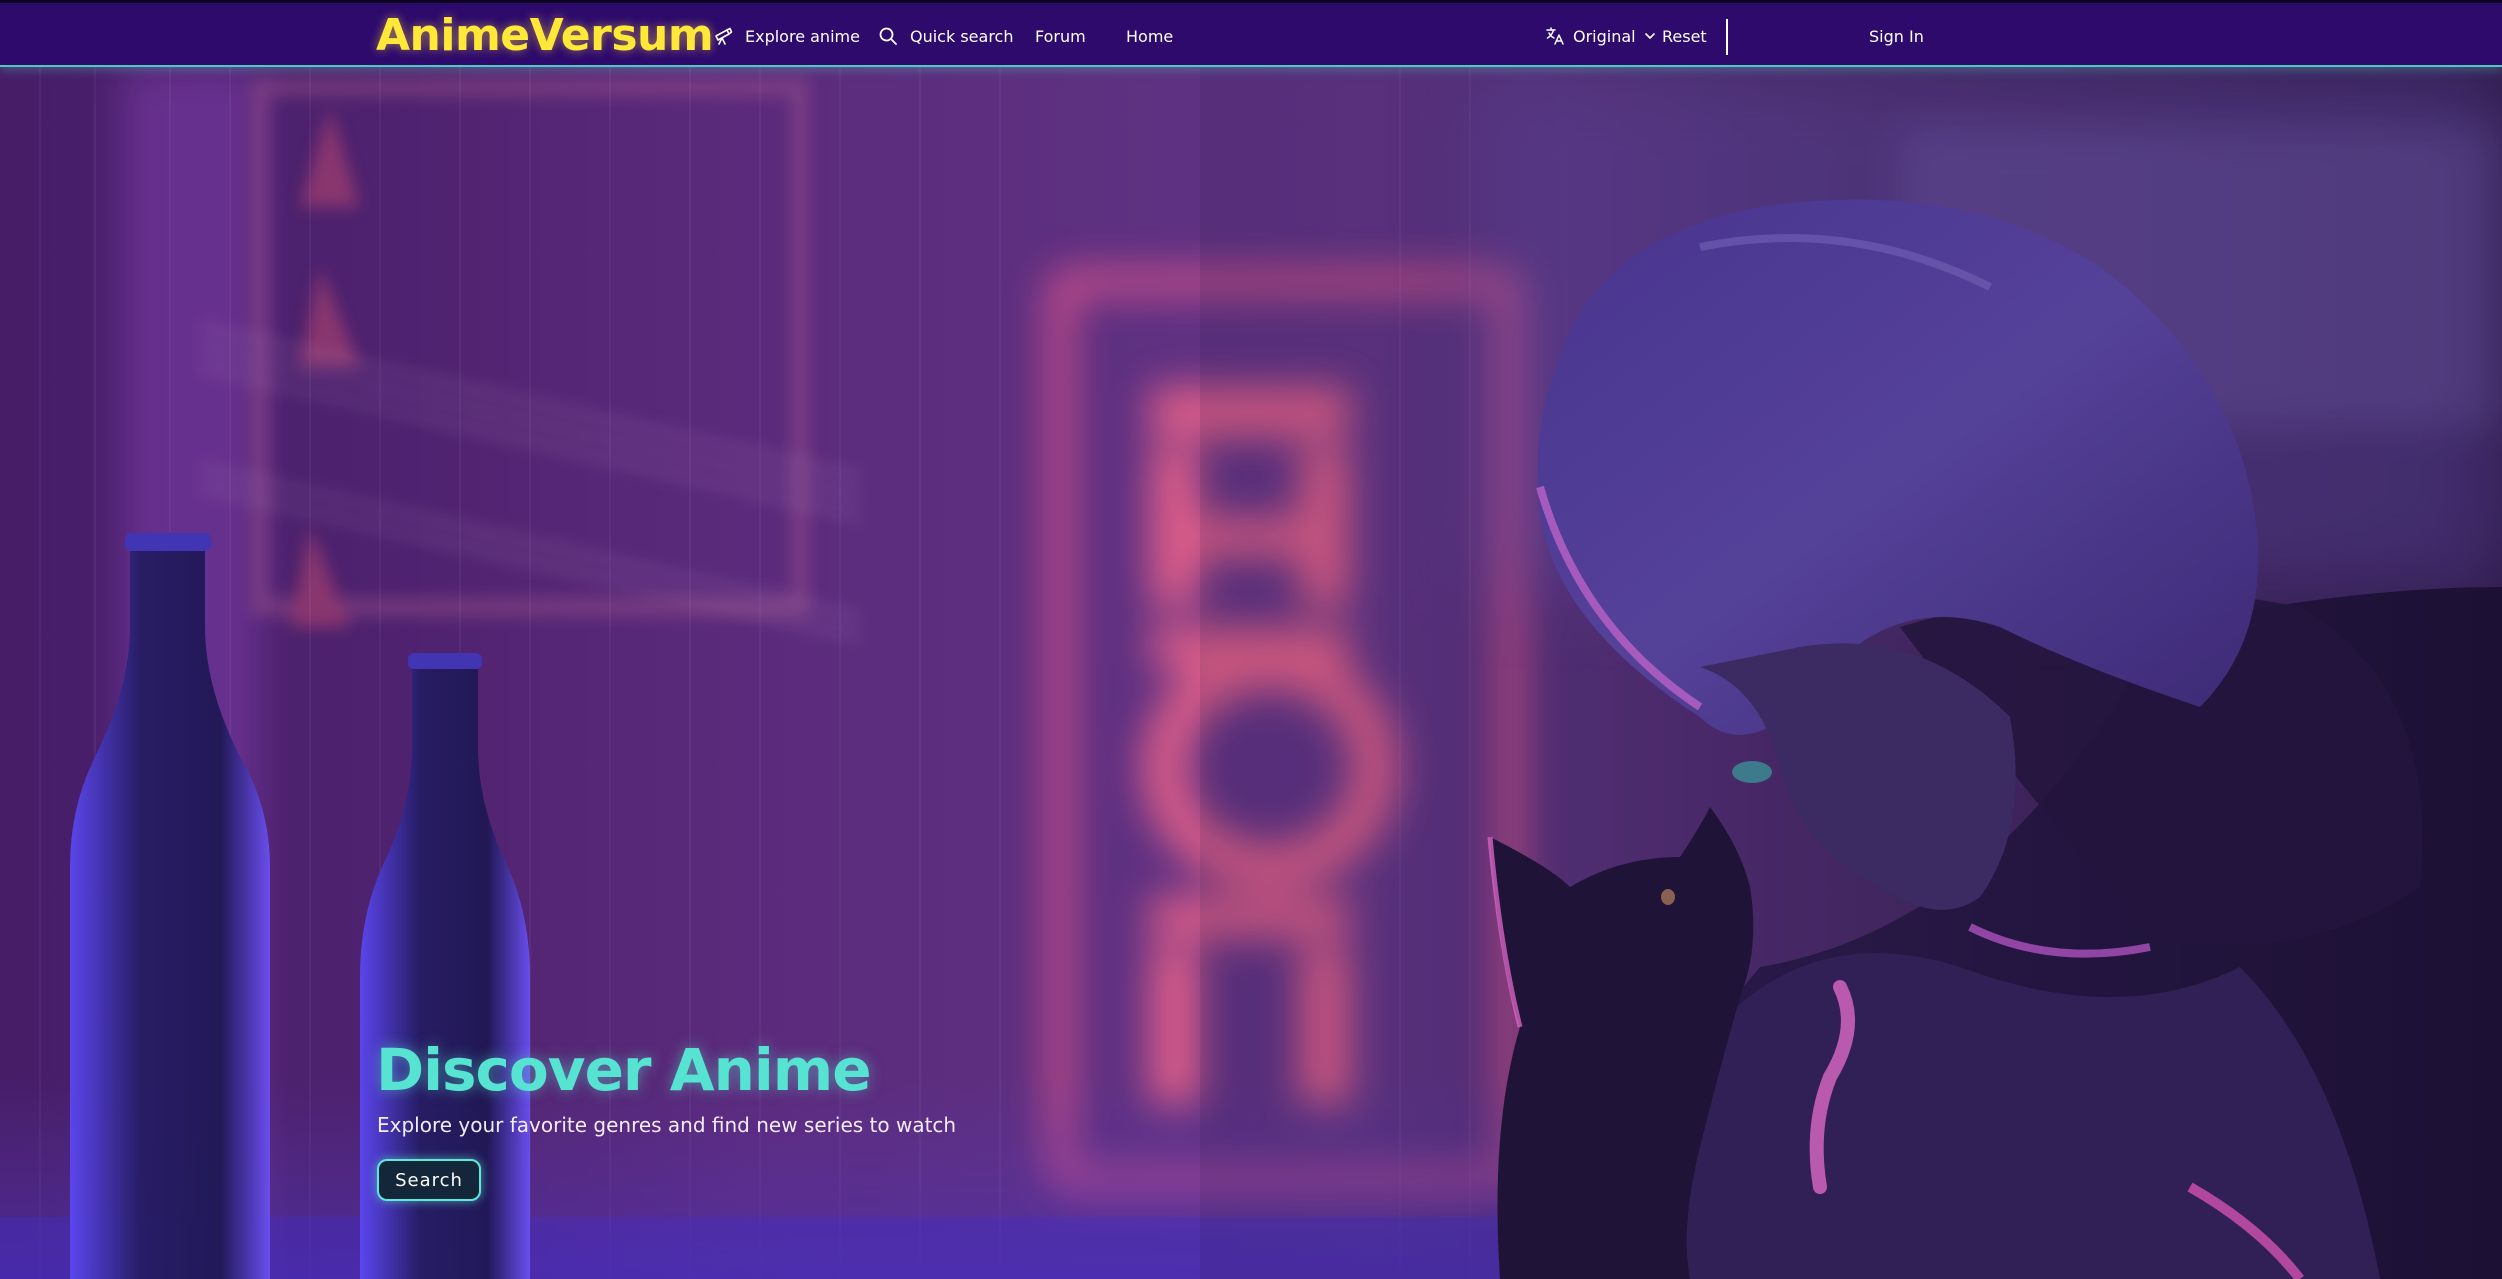 The width and height of the screenshot is (2502, 1279). I want to click on sign-in-label: Sign In, so click(1896, 36).